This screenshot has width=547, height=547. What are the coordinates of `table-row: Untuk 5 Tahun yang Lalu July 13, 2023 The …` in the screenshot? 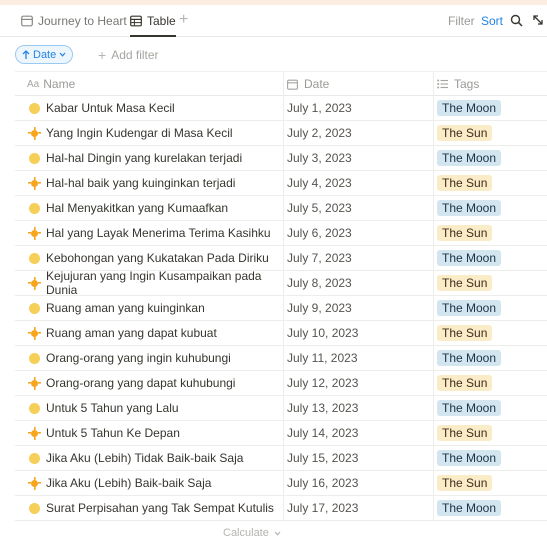 It's located at (281, 408).